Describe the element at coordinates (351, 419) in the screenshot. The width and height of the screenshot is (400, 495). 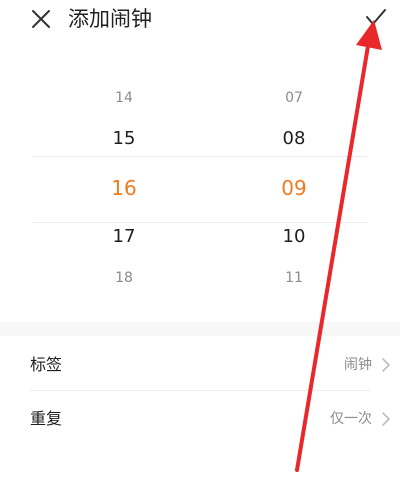
I see `repeat-row-value: 仅一次` at that location.